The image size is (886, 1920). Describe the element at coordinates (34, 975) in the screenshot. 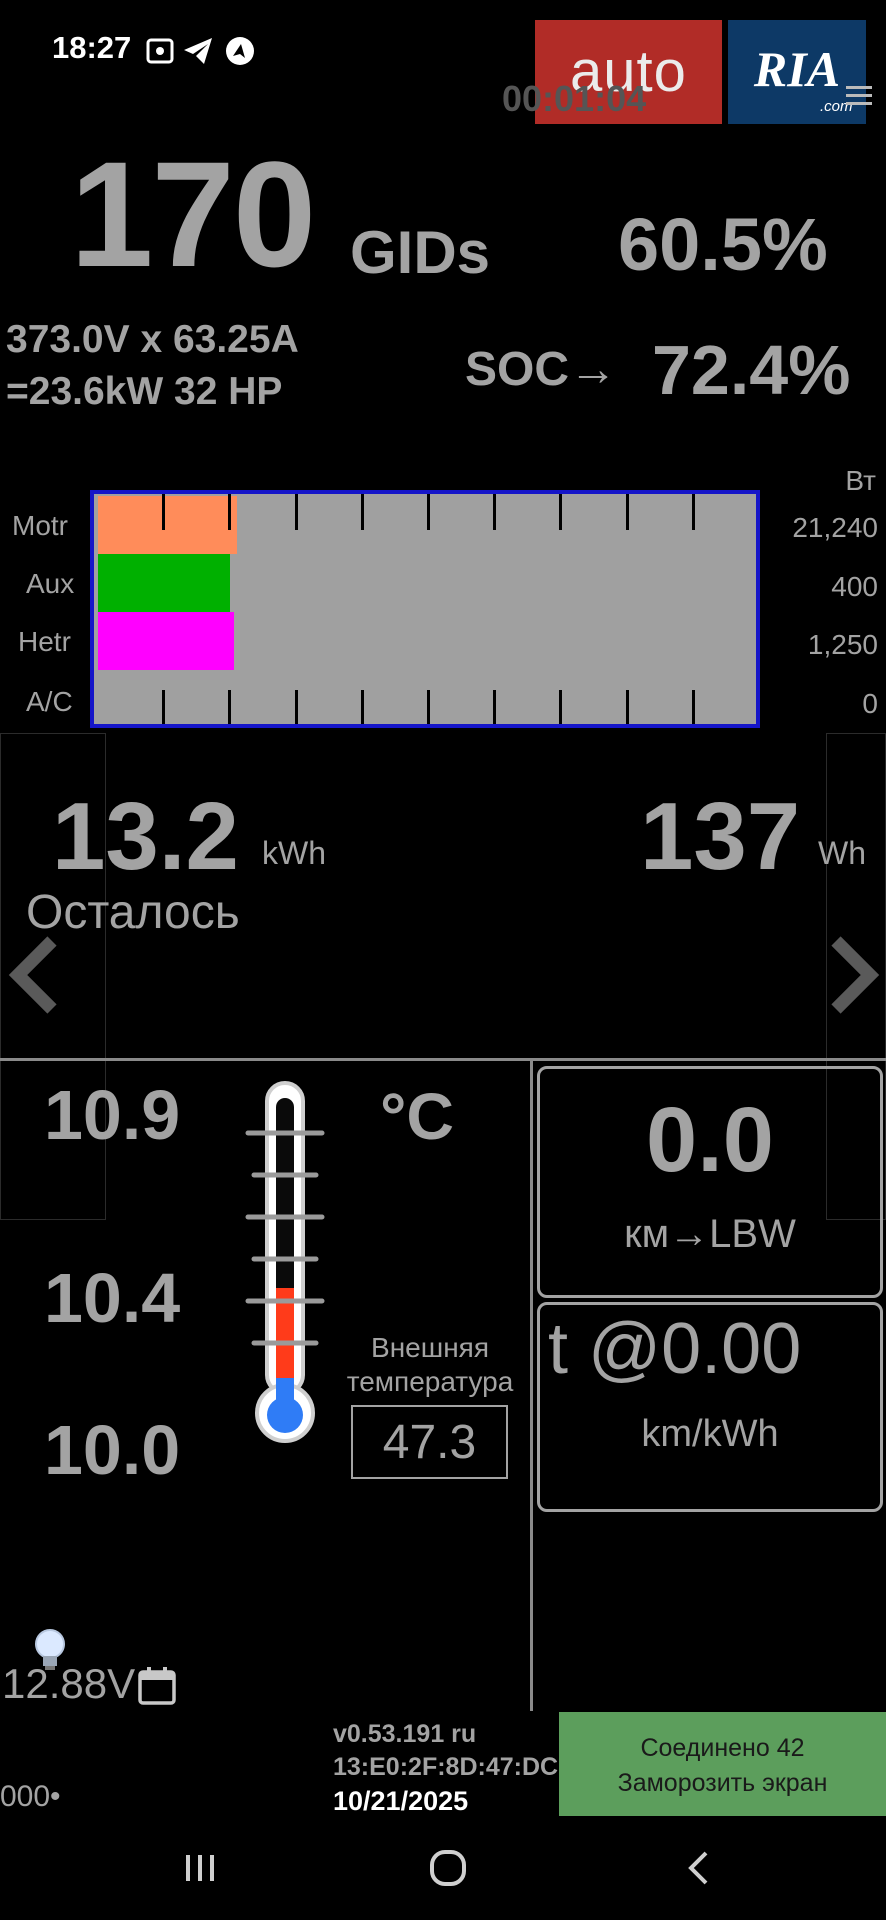

I see `chevron-left-icon` at that location.